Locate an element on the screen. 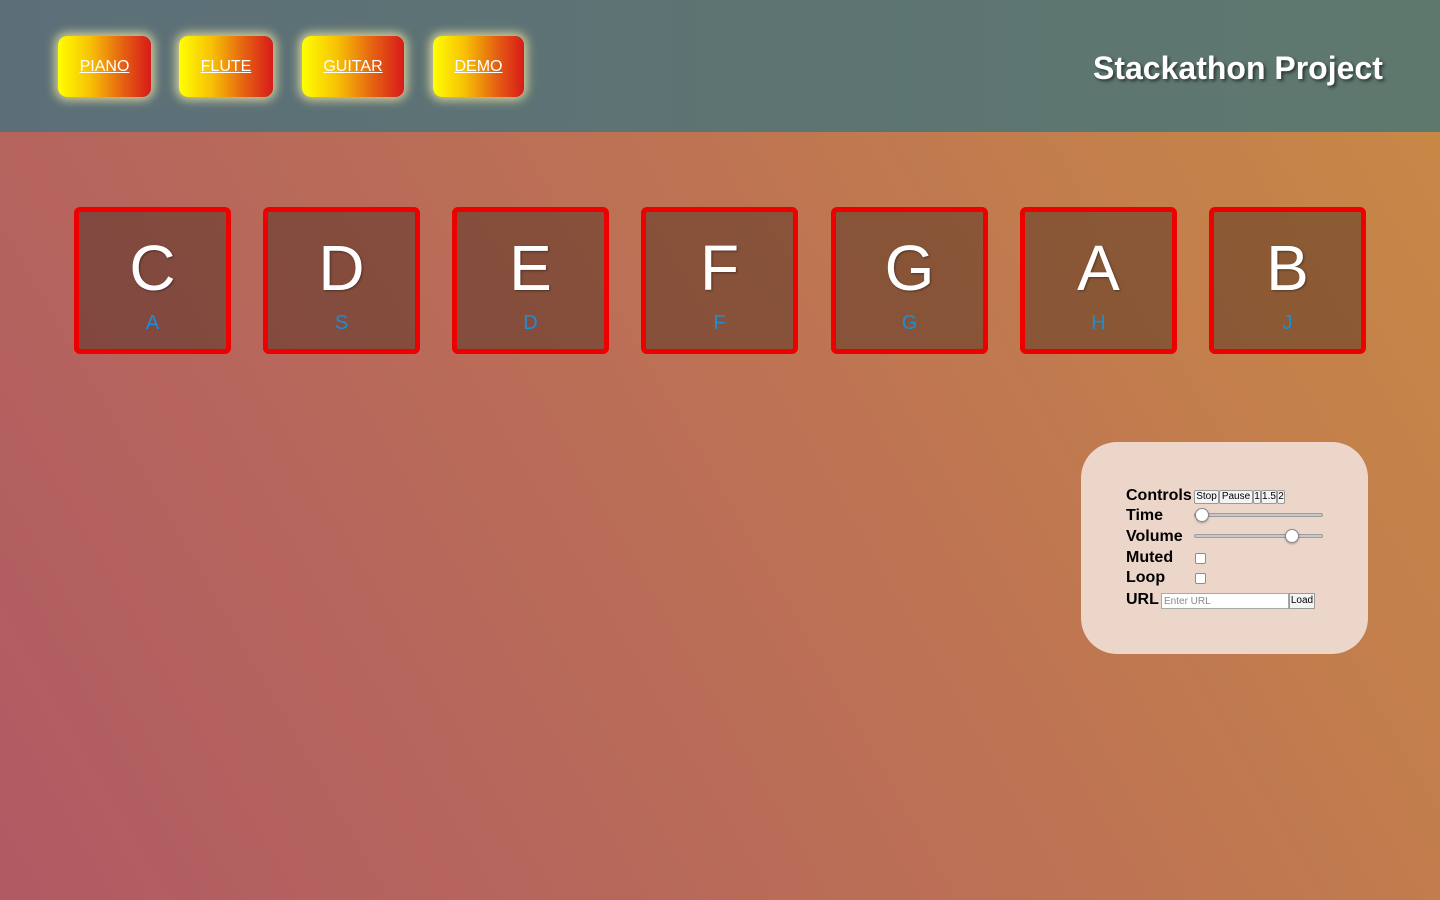 The height and width of the screenshot is (900, 1440). site-title: Stackathon Project is located at coordinates (1238, 68).